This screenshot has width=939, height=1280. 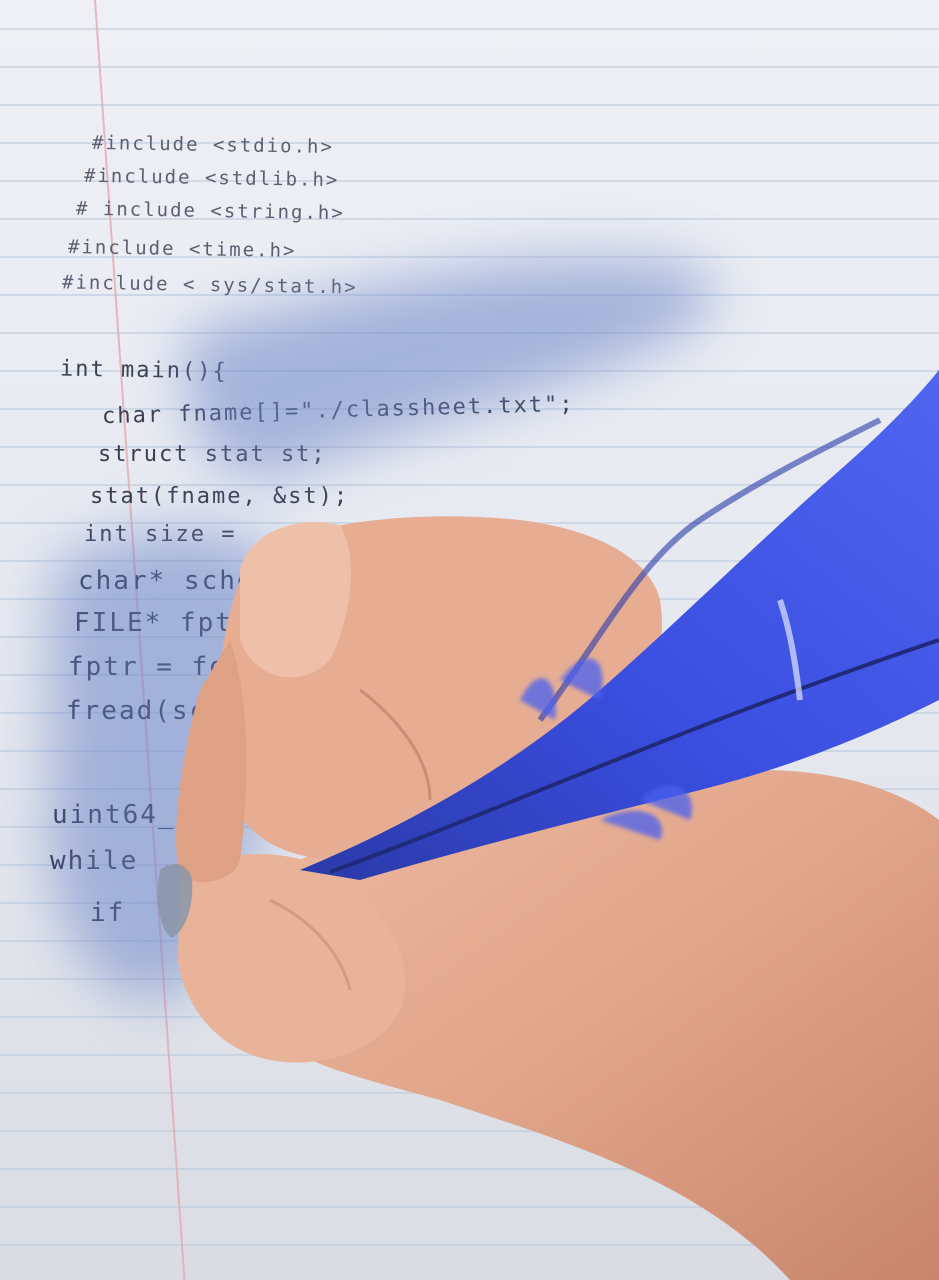 I want to click on code-line-int-size: int size =, so click(x=160, y=534).